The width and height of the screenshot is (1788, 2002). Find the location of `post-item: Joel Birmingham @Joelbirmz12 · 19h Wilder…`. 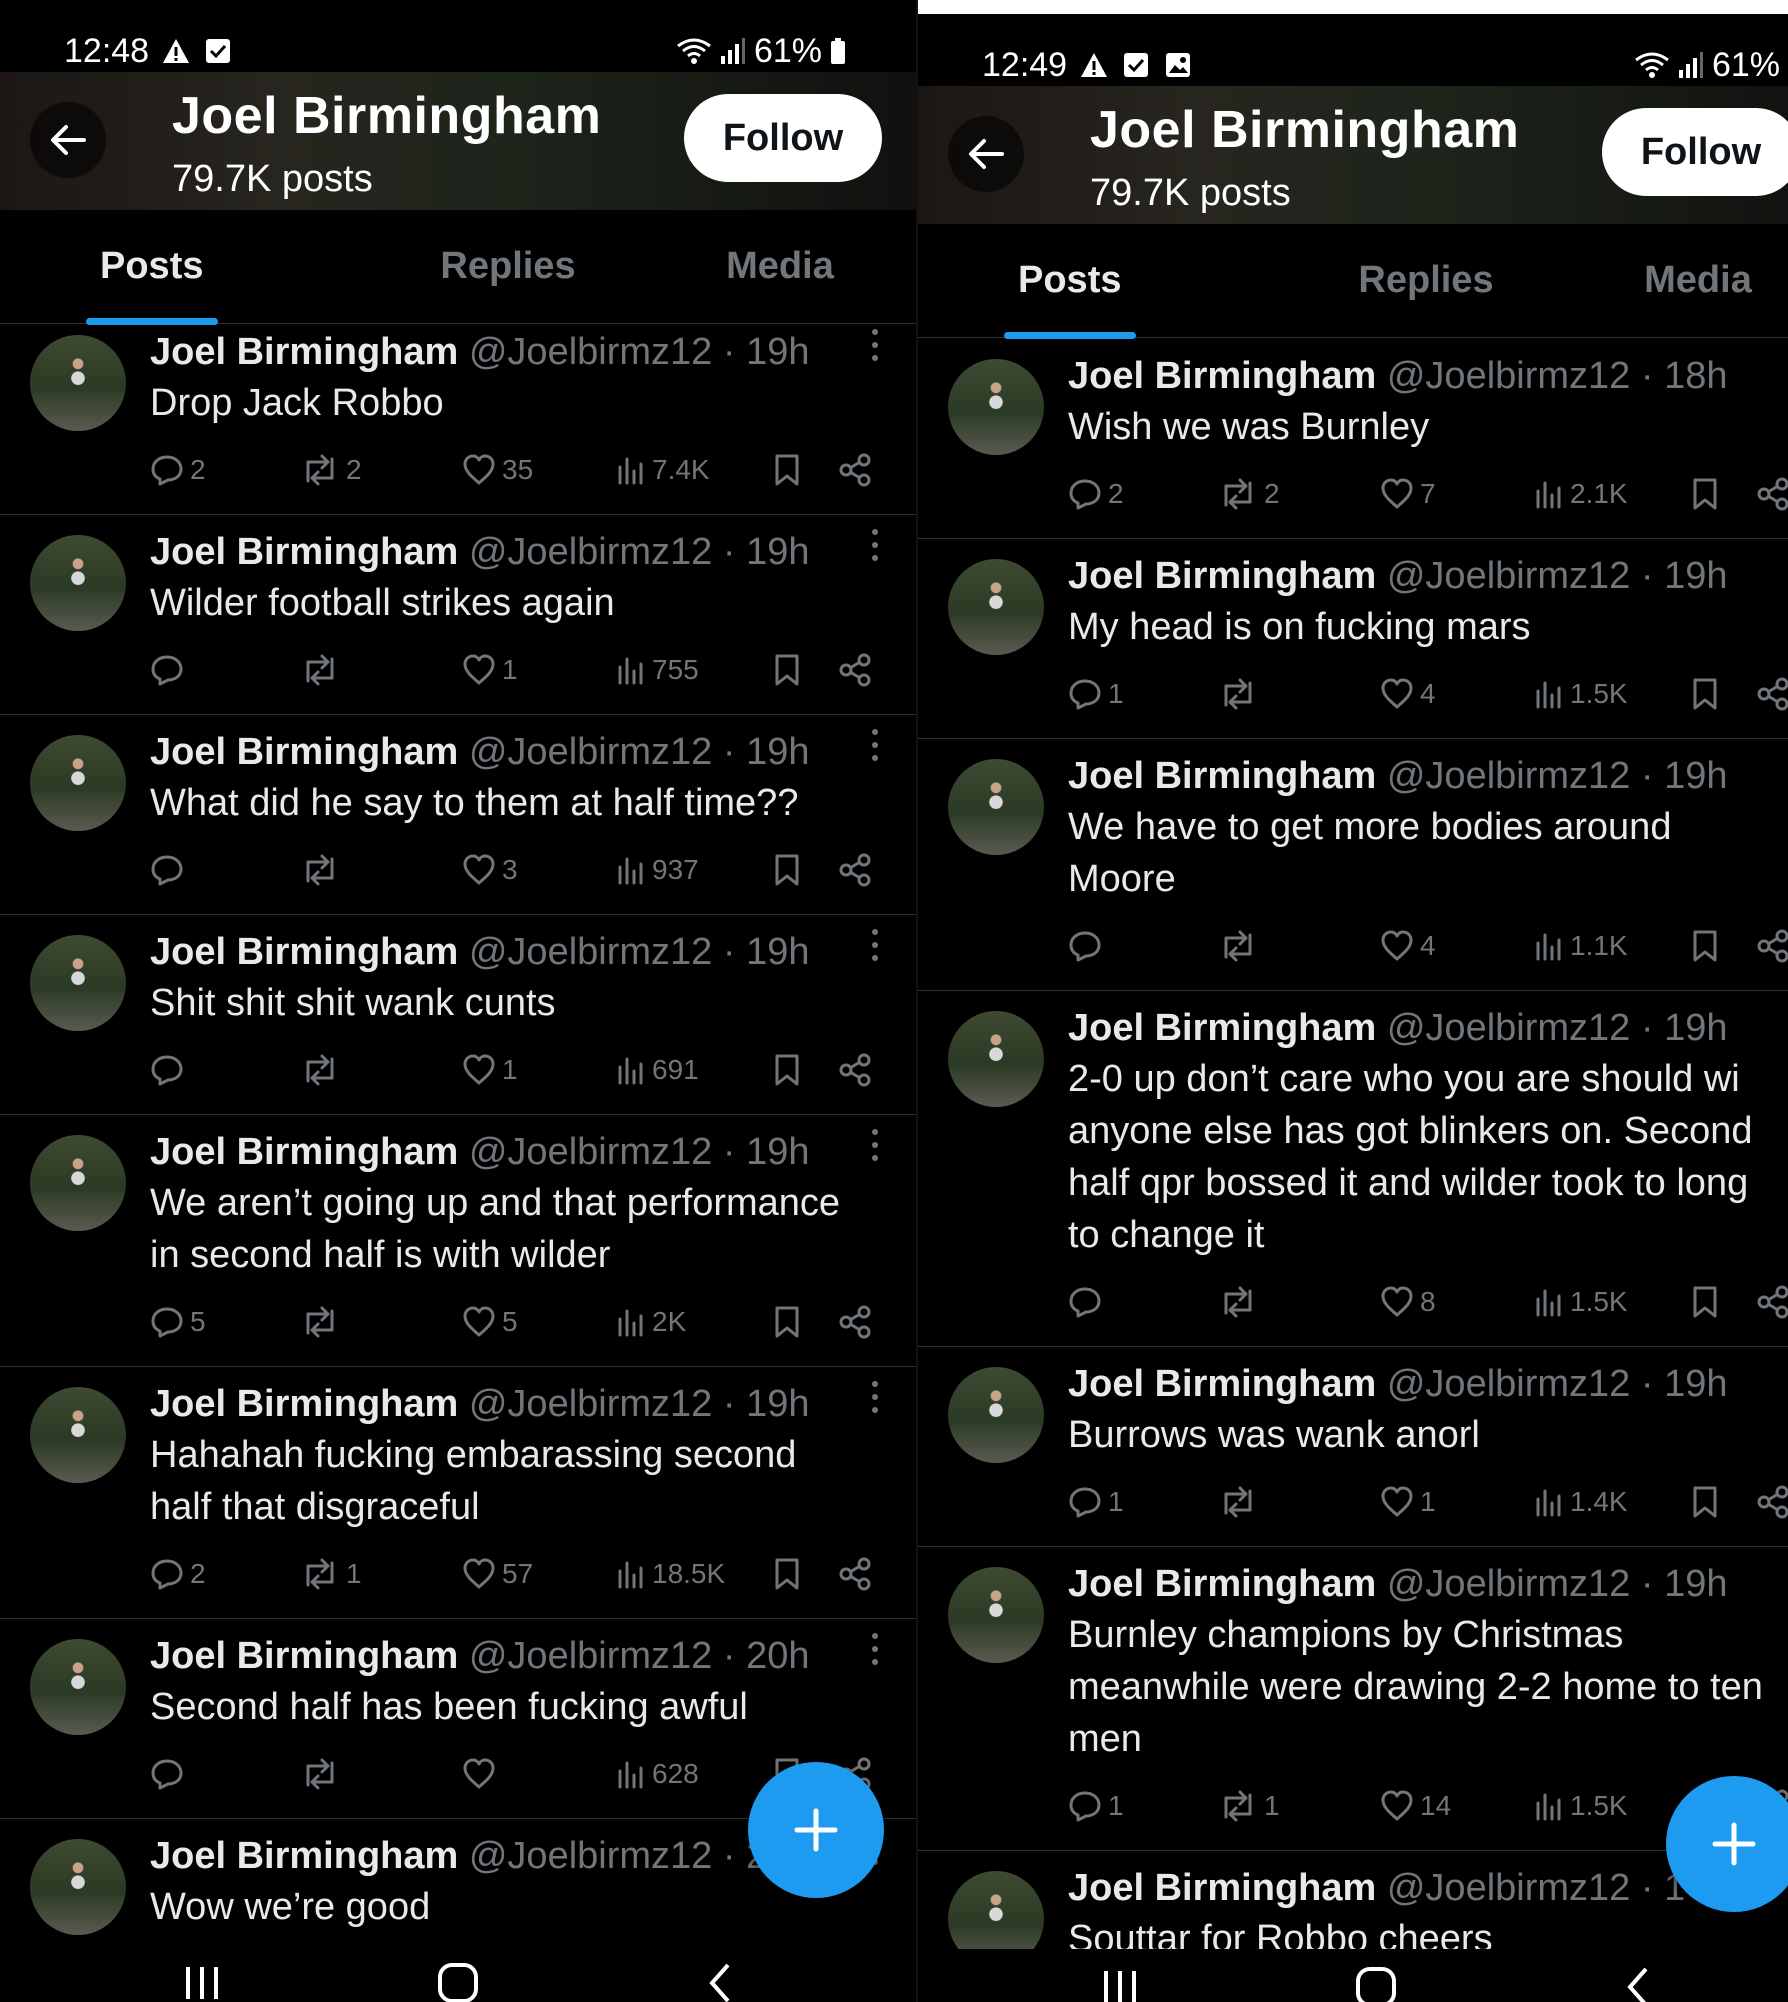

post-item: Joel Birmingham @Joelbirmz12 · 19h Wilder… is located at coordinates (458, 615).